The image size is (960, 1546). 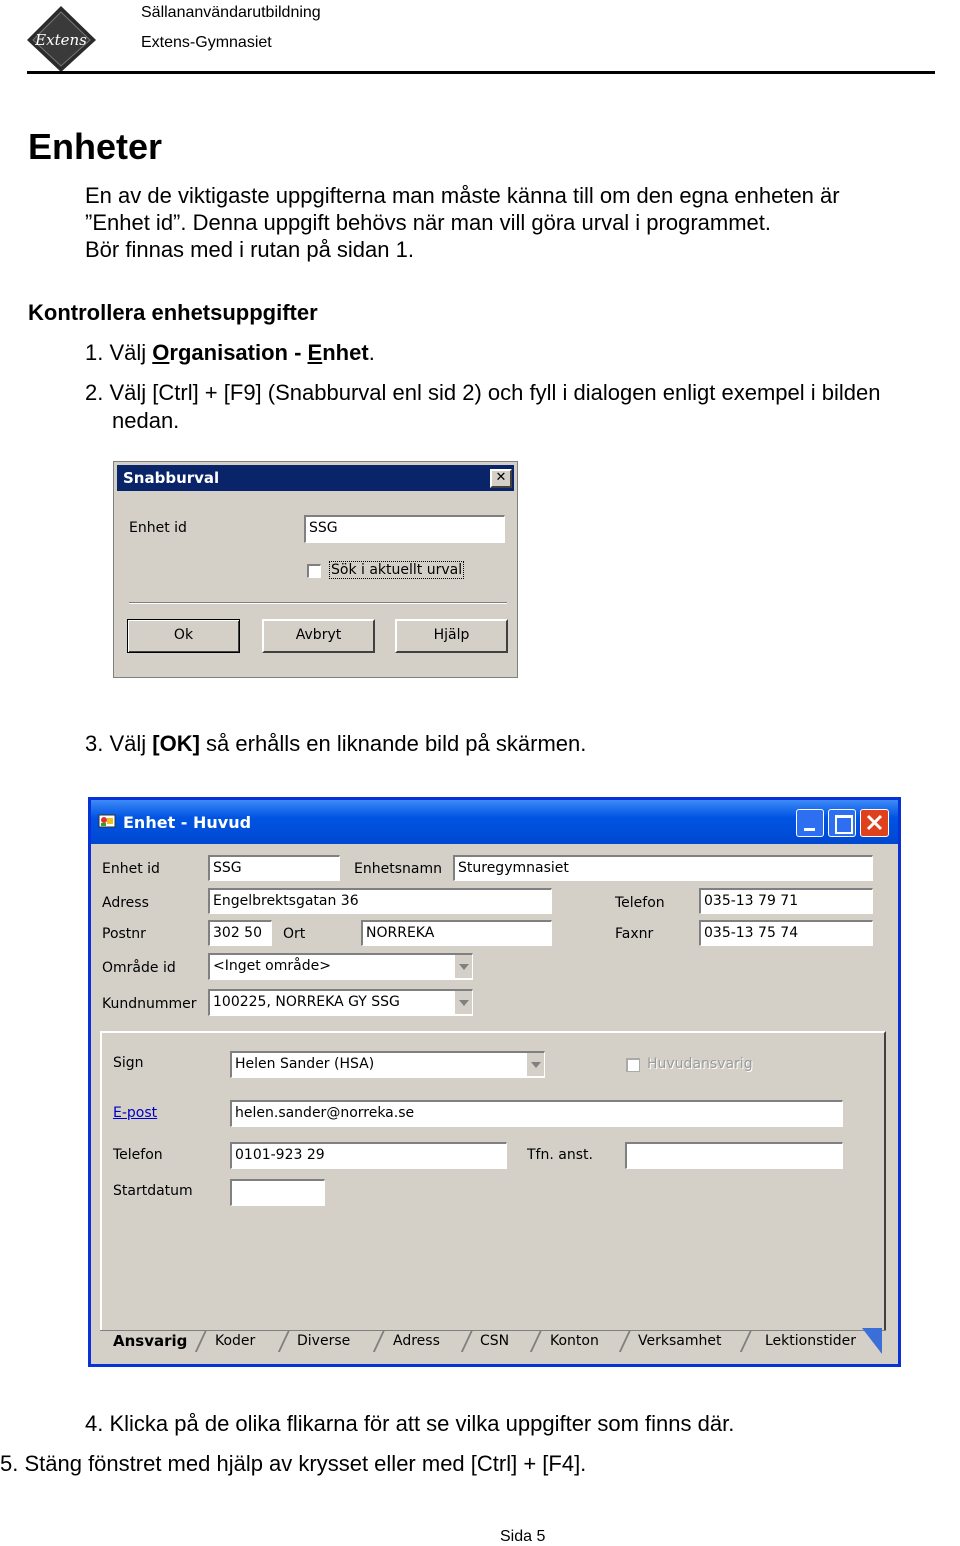 I want to click on adress-field: Engelbrektsgatan 36, so click(x=380, y=901).